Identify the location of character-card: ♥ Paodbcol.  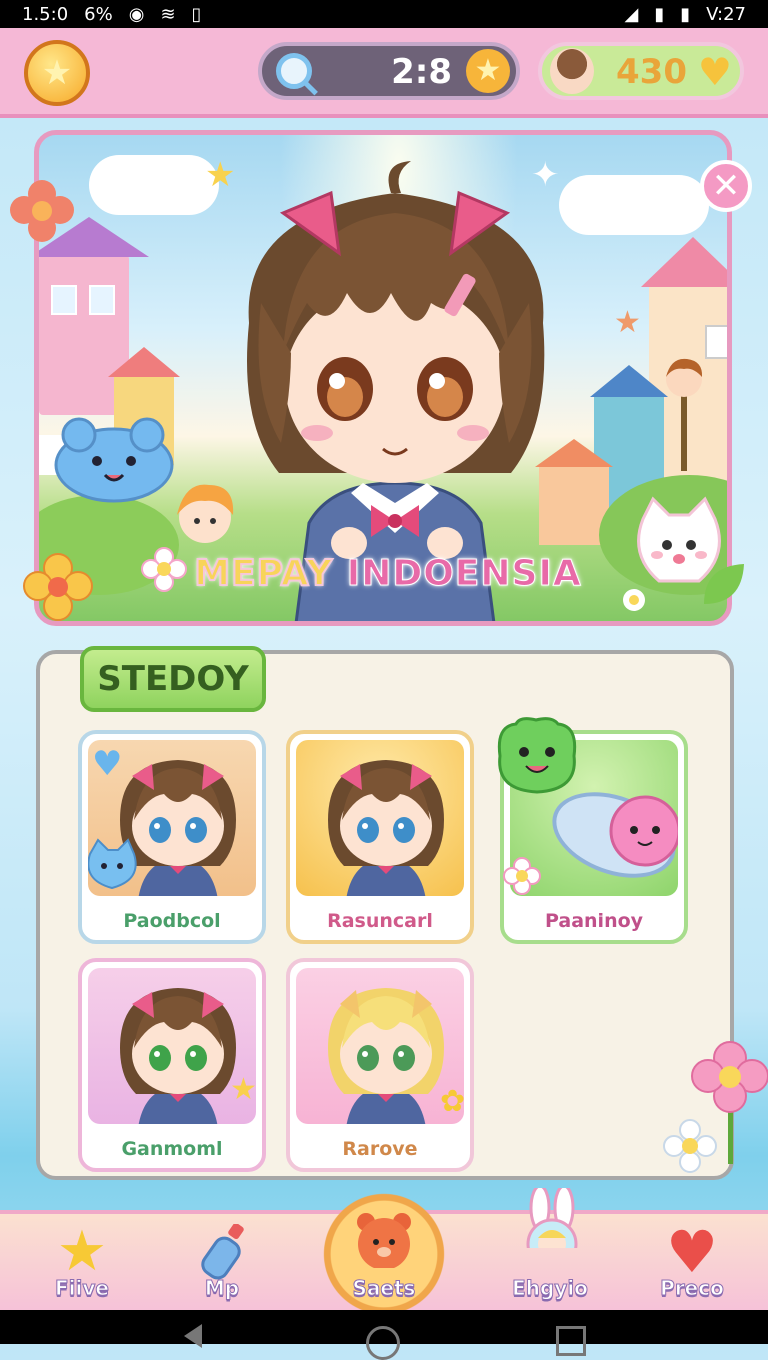
(172, 837).